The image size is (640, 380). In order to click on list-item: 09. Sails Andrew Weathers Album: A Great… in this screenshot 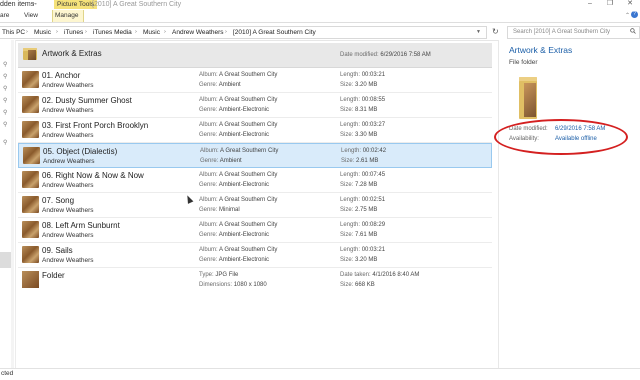, I will do `click(255, 255)`.